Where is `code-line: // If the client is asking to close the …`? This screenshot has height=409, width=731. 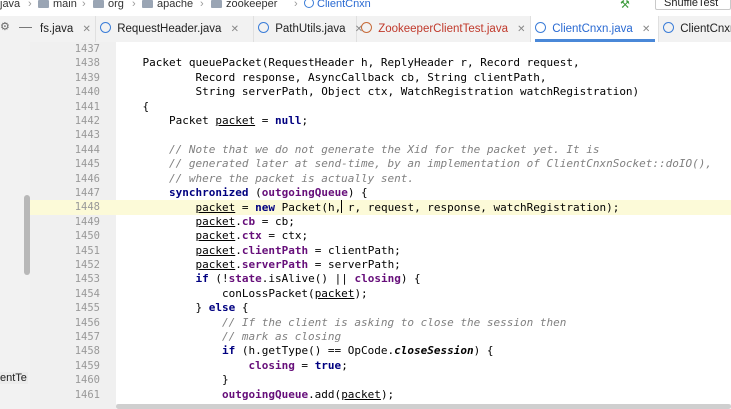 code-line: // If the client is asking to close the … is located at coordinates (423, 323).